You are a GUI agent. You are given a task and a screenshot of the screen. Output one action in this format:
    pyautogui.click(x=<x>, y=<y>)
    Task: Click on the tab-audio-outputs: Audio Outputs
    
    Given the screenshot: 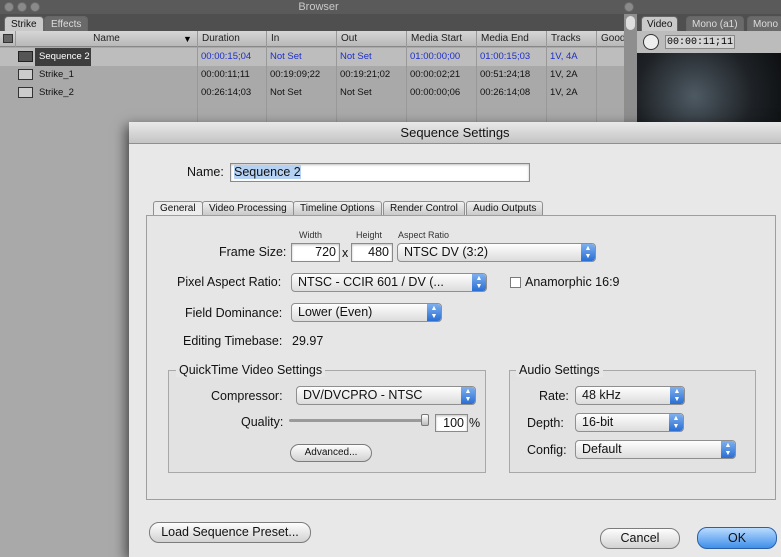 What is the action you would take?
    pyautogui.click(x=505, y=208)
    